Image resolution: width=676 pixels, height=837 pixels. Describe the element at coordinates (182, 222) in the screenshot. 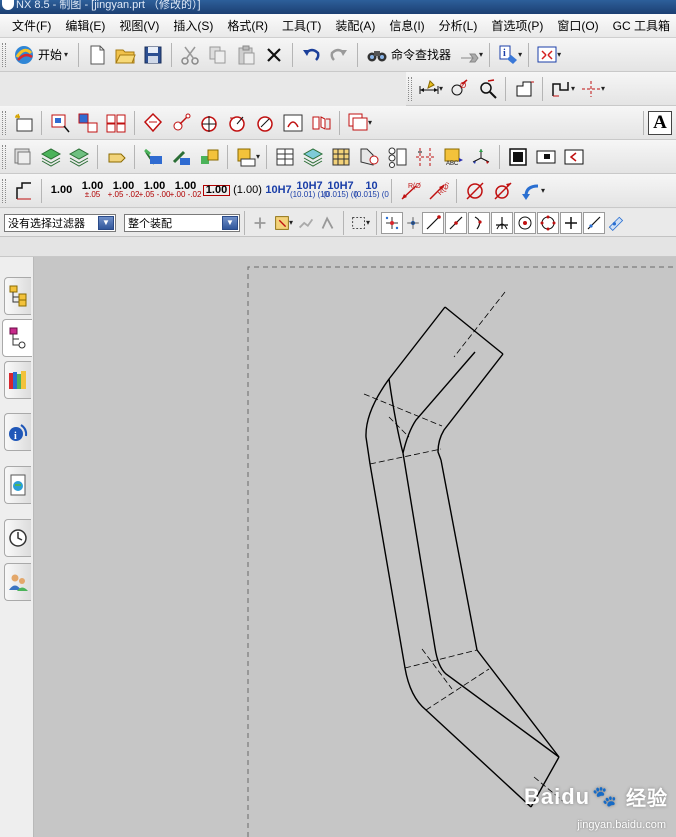

I see `selection-scope-dropdown: 整个装配 ▼` at that location.